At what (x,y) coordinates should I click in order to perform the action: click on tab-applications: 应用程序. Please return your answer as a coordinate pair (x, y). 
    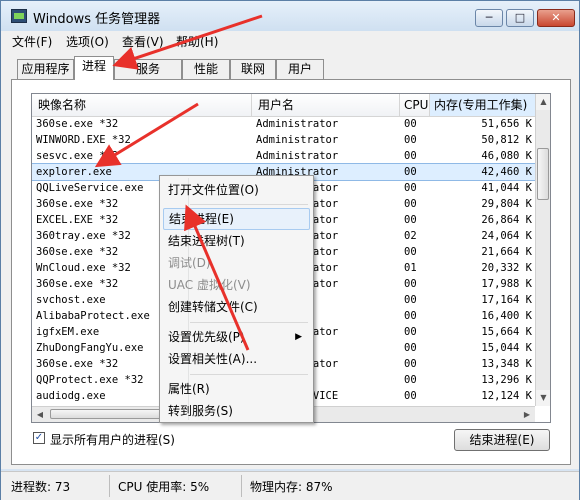
    Looking at the image, I should click on (45, 69).